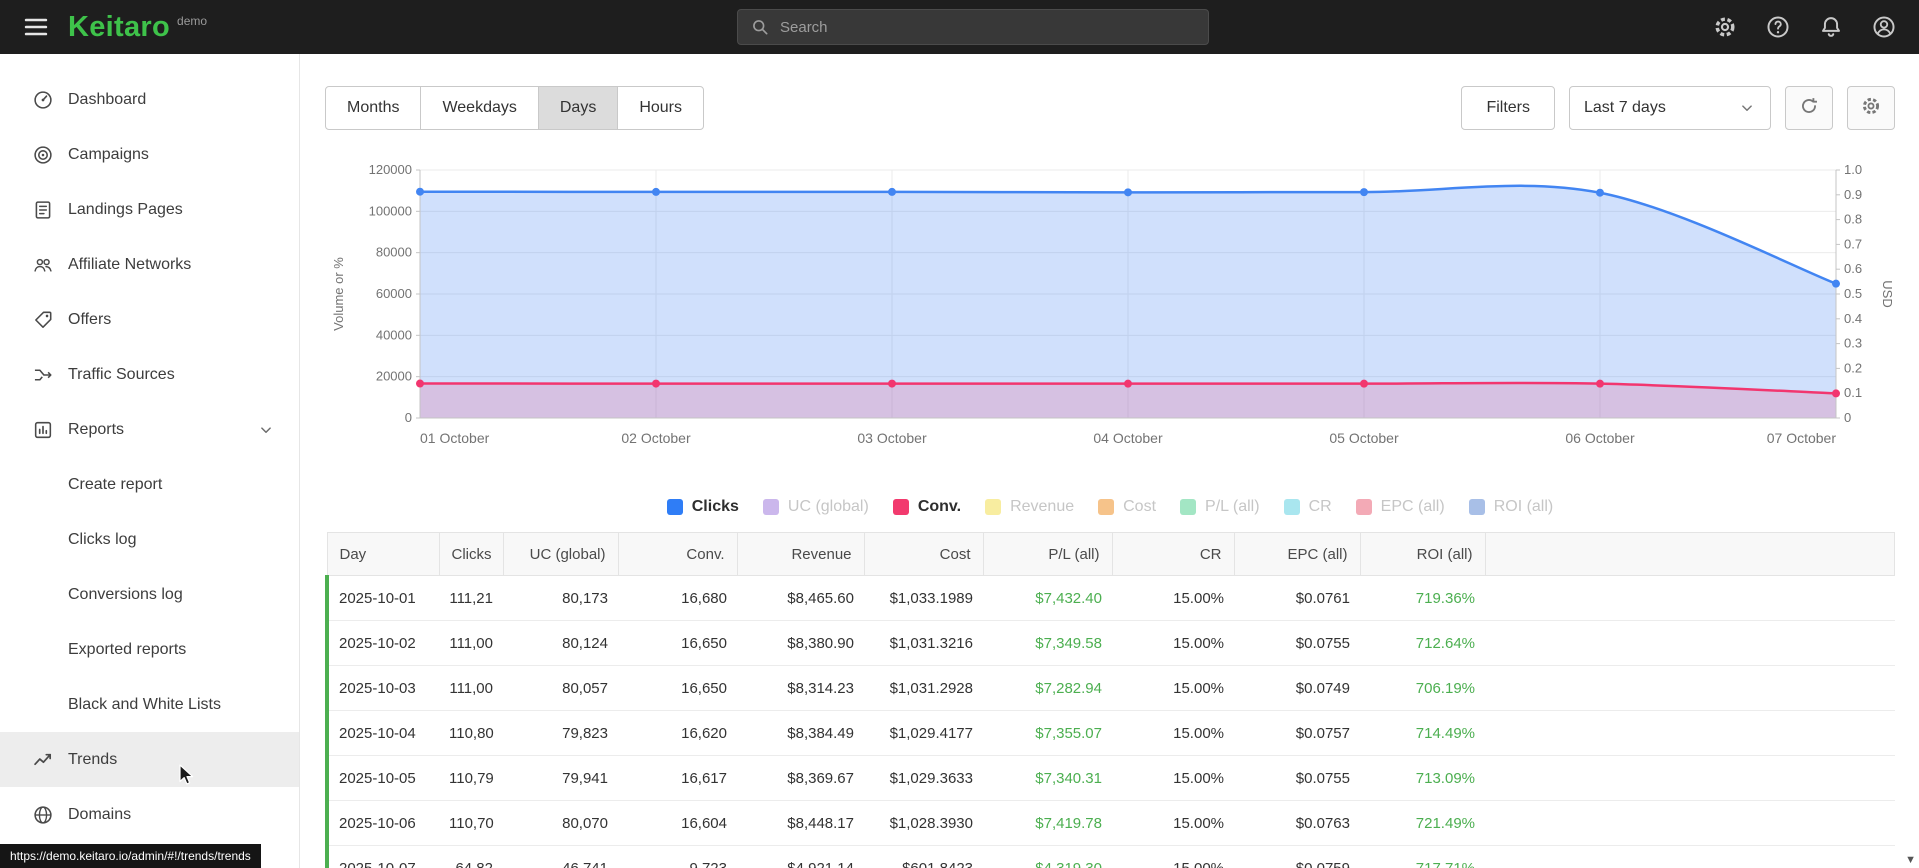  Describe the element at coordinates (1307, 507) in the screenshot. I see `legend-item-cr: CR` at that location.